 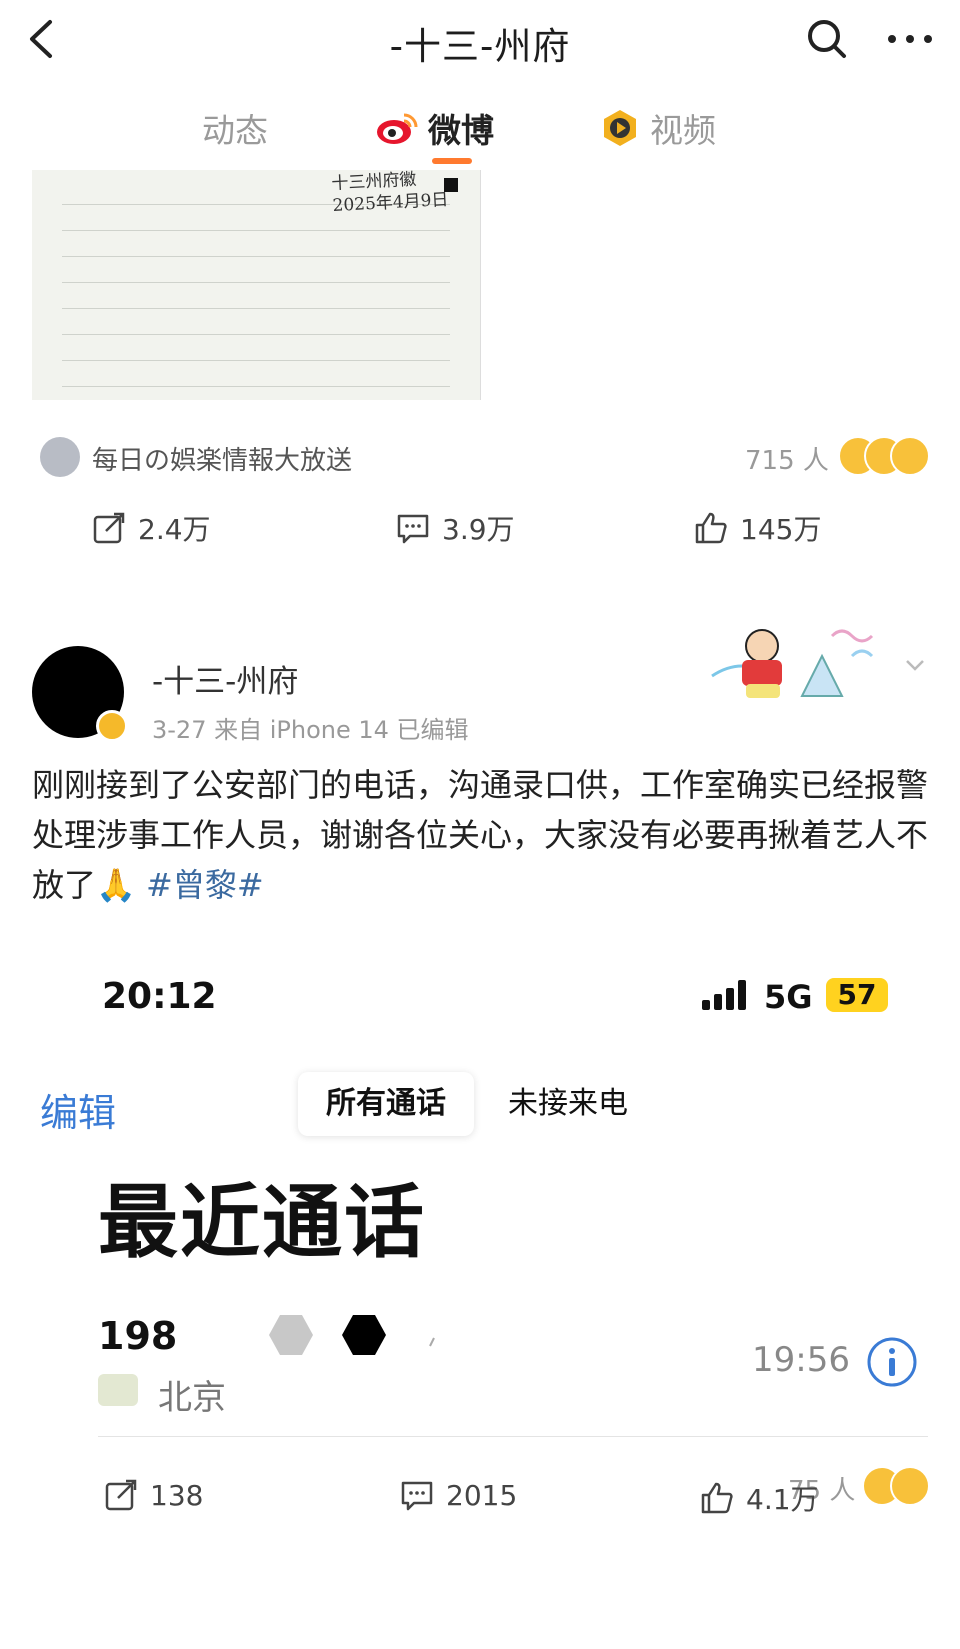 I want to click on comment-count: 2015, so click(x=482, y=1495).